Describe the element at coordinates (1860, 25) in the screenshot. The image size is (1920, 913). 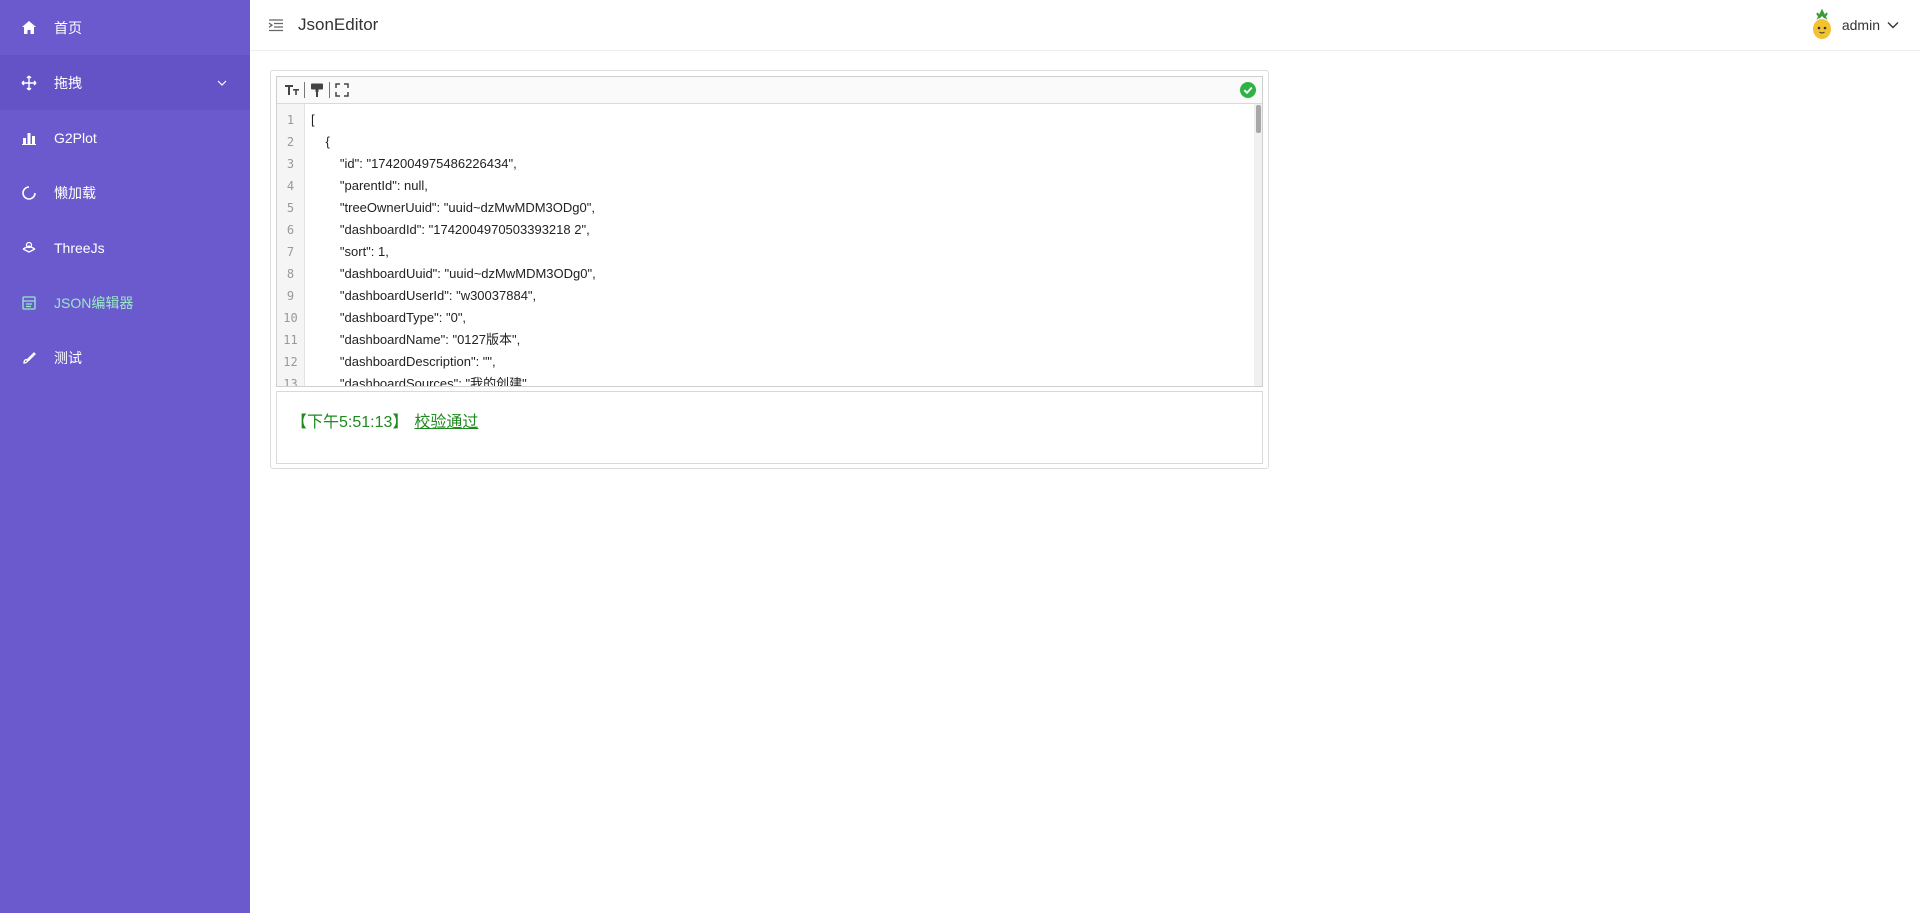
I see `user-name: admin` at that location.